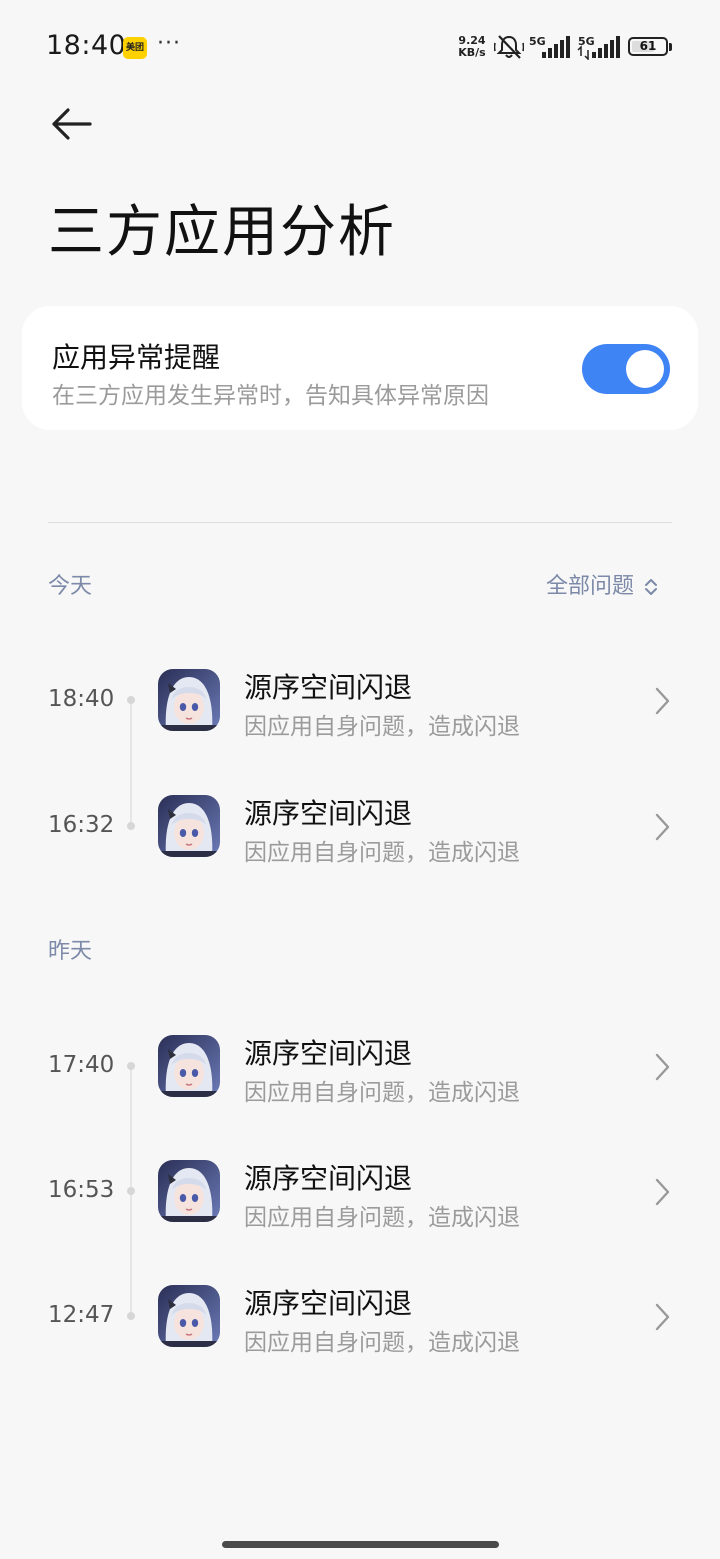 Image resolution: width=720 pixels, height=1559 pixels. What do you see at coordinates (81, 825) in the screenshot?
I see `event-time: 16:32` at bounding box center [81, 825].